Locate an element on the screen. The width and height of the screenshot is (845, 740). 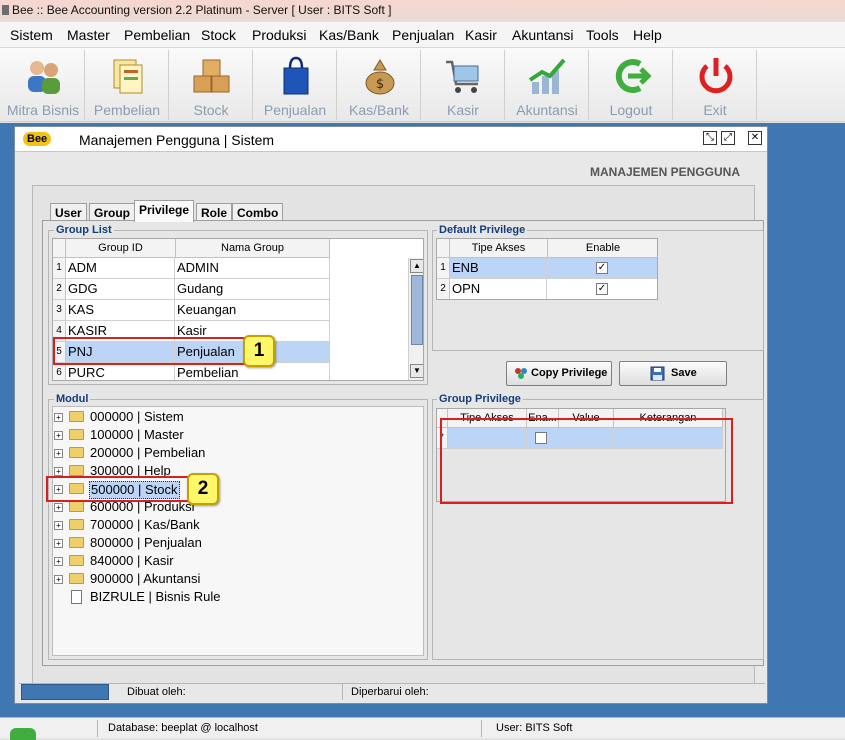
menu-produksi: Produksi is located at coordinates (279, 35).